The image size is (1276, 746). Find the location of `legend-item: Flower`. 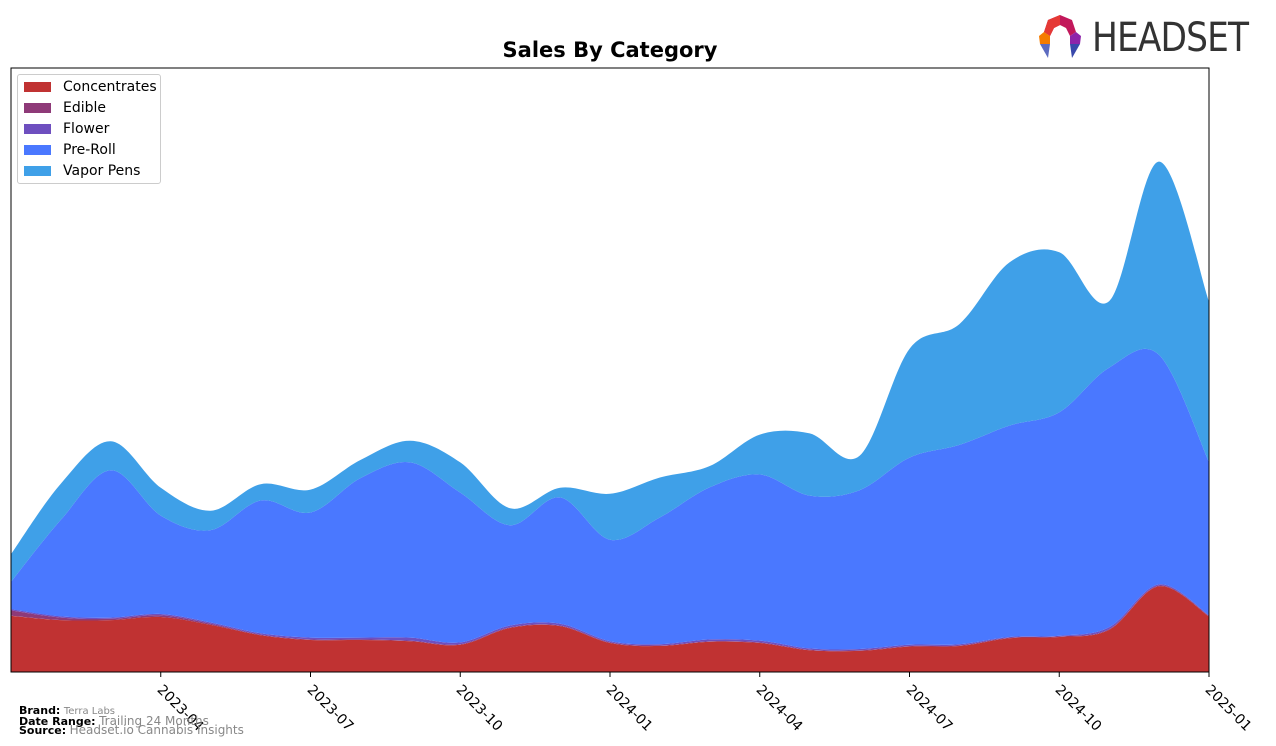

legend-item: Flower is located at coordinates (66, 129).